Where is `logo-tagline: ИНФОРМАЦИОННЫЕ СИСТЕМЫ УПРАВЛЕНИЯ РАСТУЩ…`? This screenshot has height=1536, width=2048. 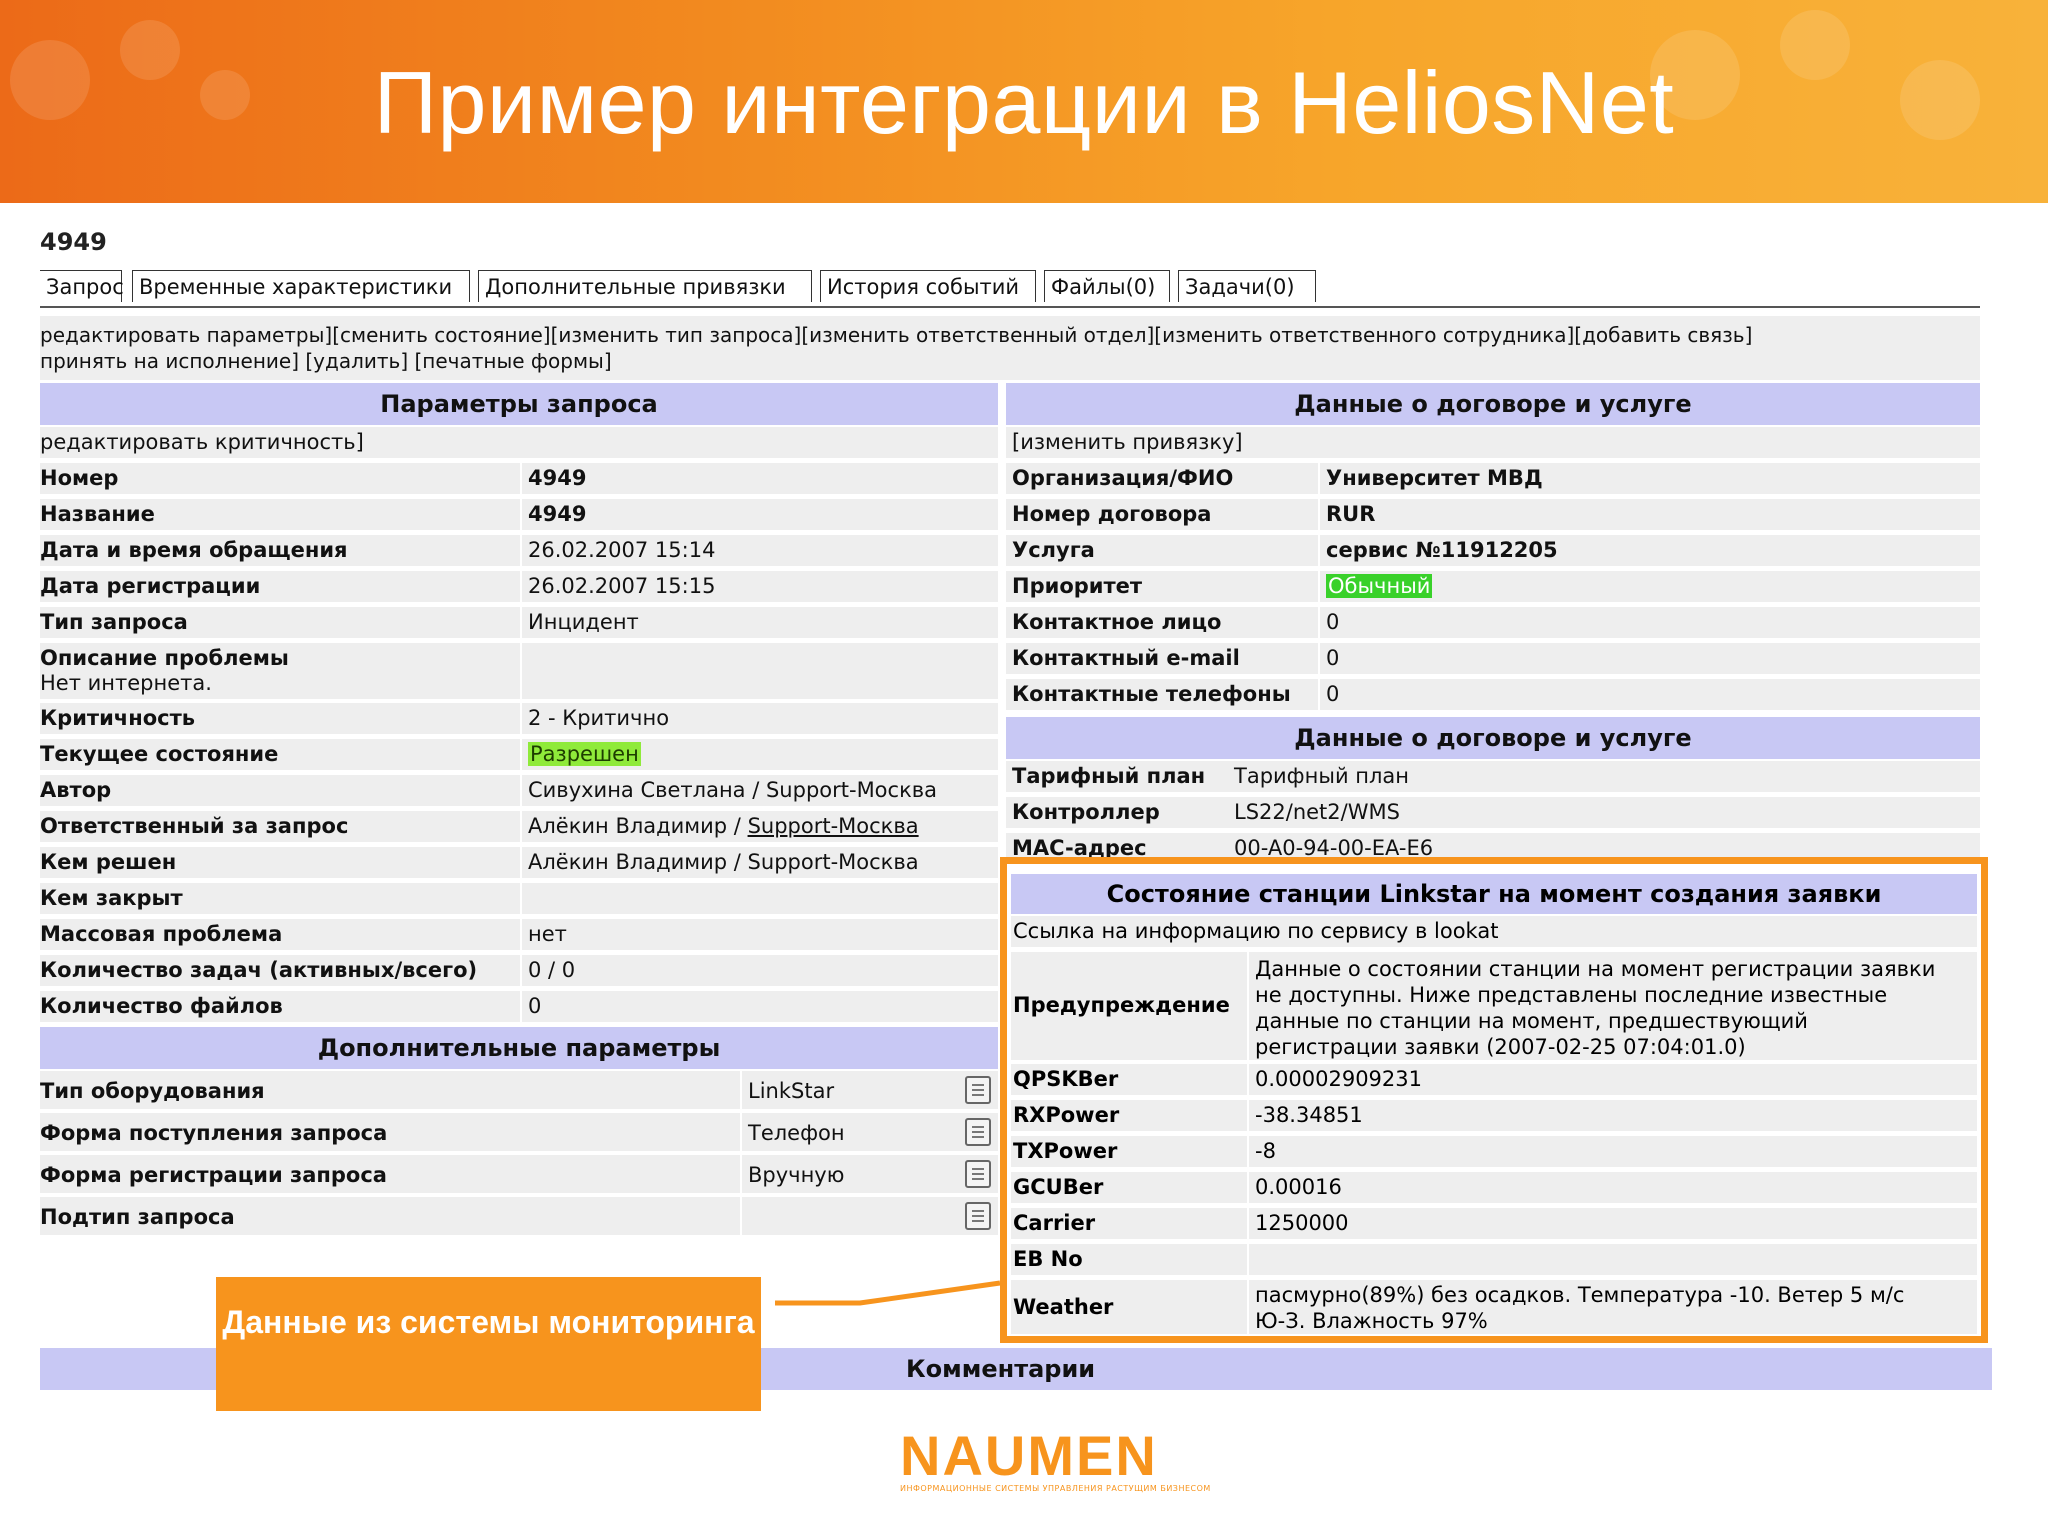
logo-tagline: ИНФОРМАЦИОННЫЕ СИСТЕМЫ УПРАВЛЕНИЯ РАСТУЩ… is located at coordinates (1055, 1488).